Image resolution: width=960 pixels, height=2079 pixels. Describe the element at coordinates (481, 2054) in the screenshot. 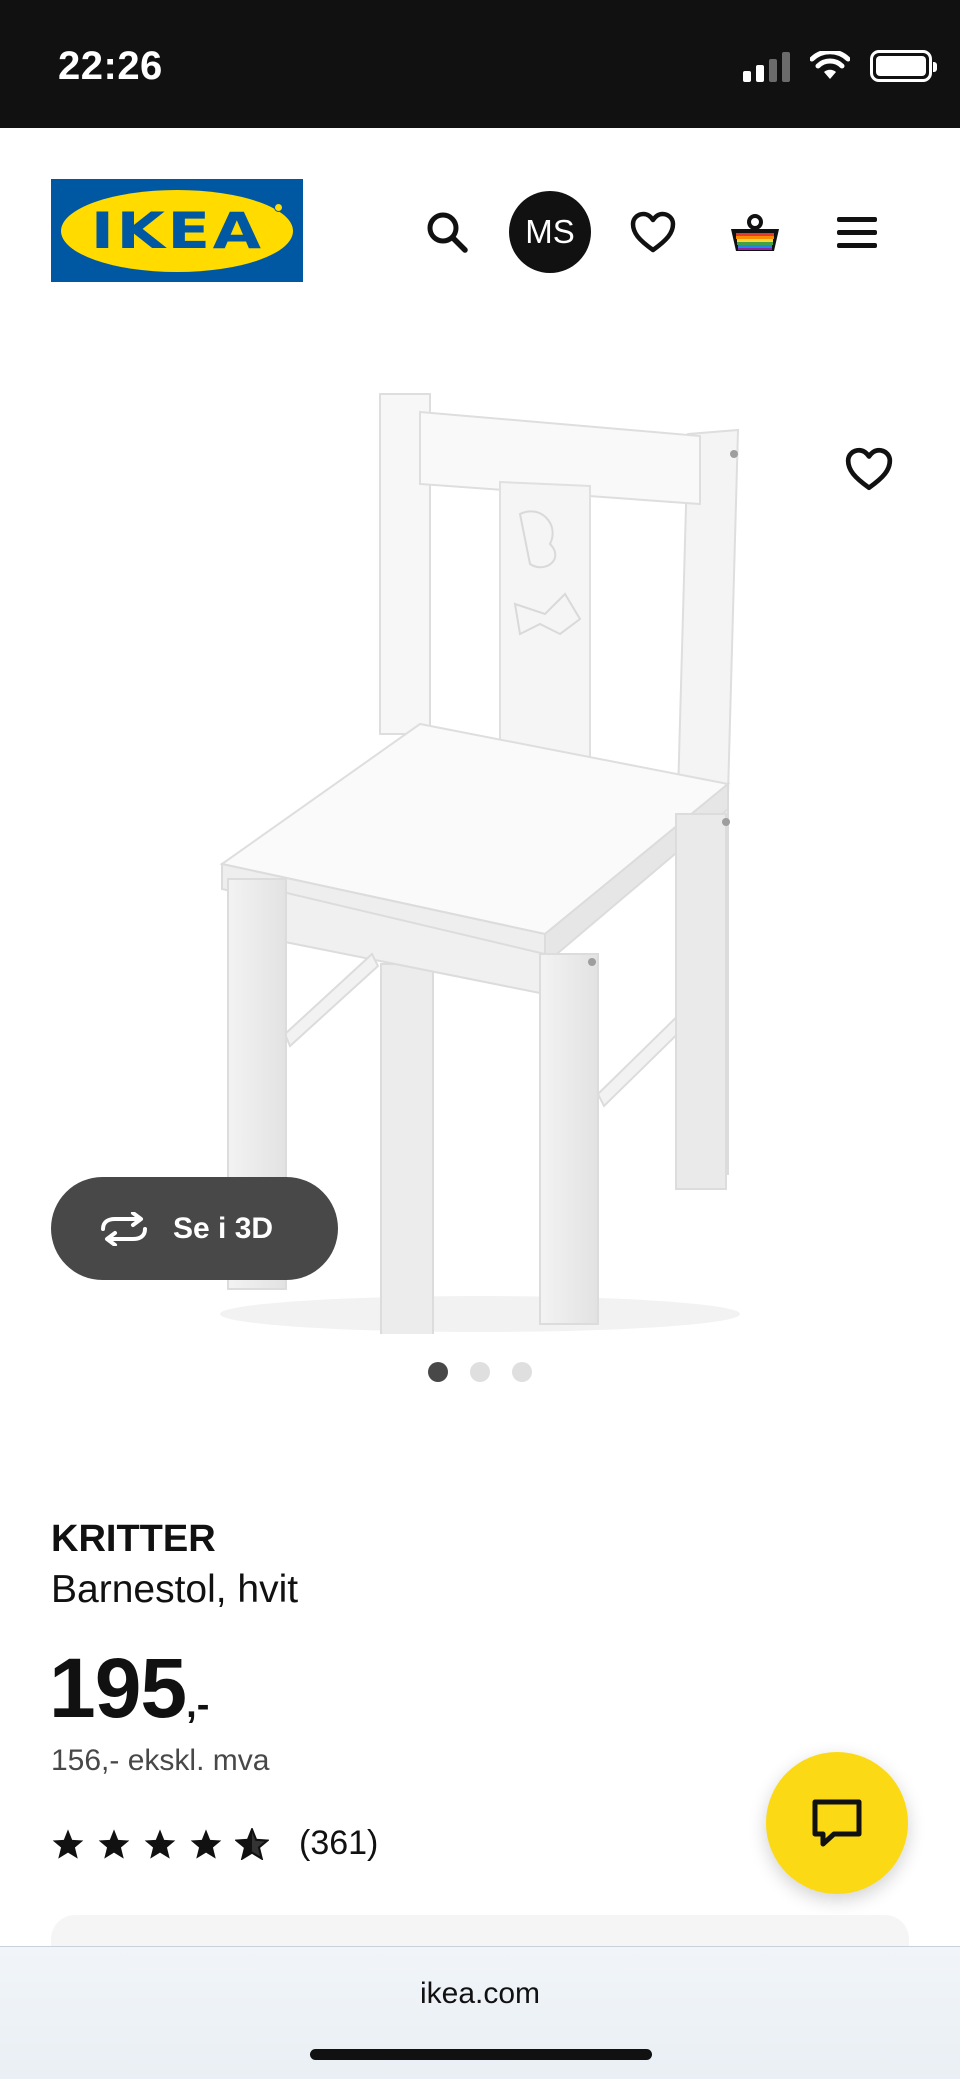

I see `home-indicator` at that location.